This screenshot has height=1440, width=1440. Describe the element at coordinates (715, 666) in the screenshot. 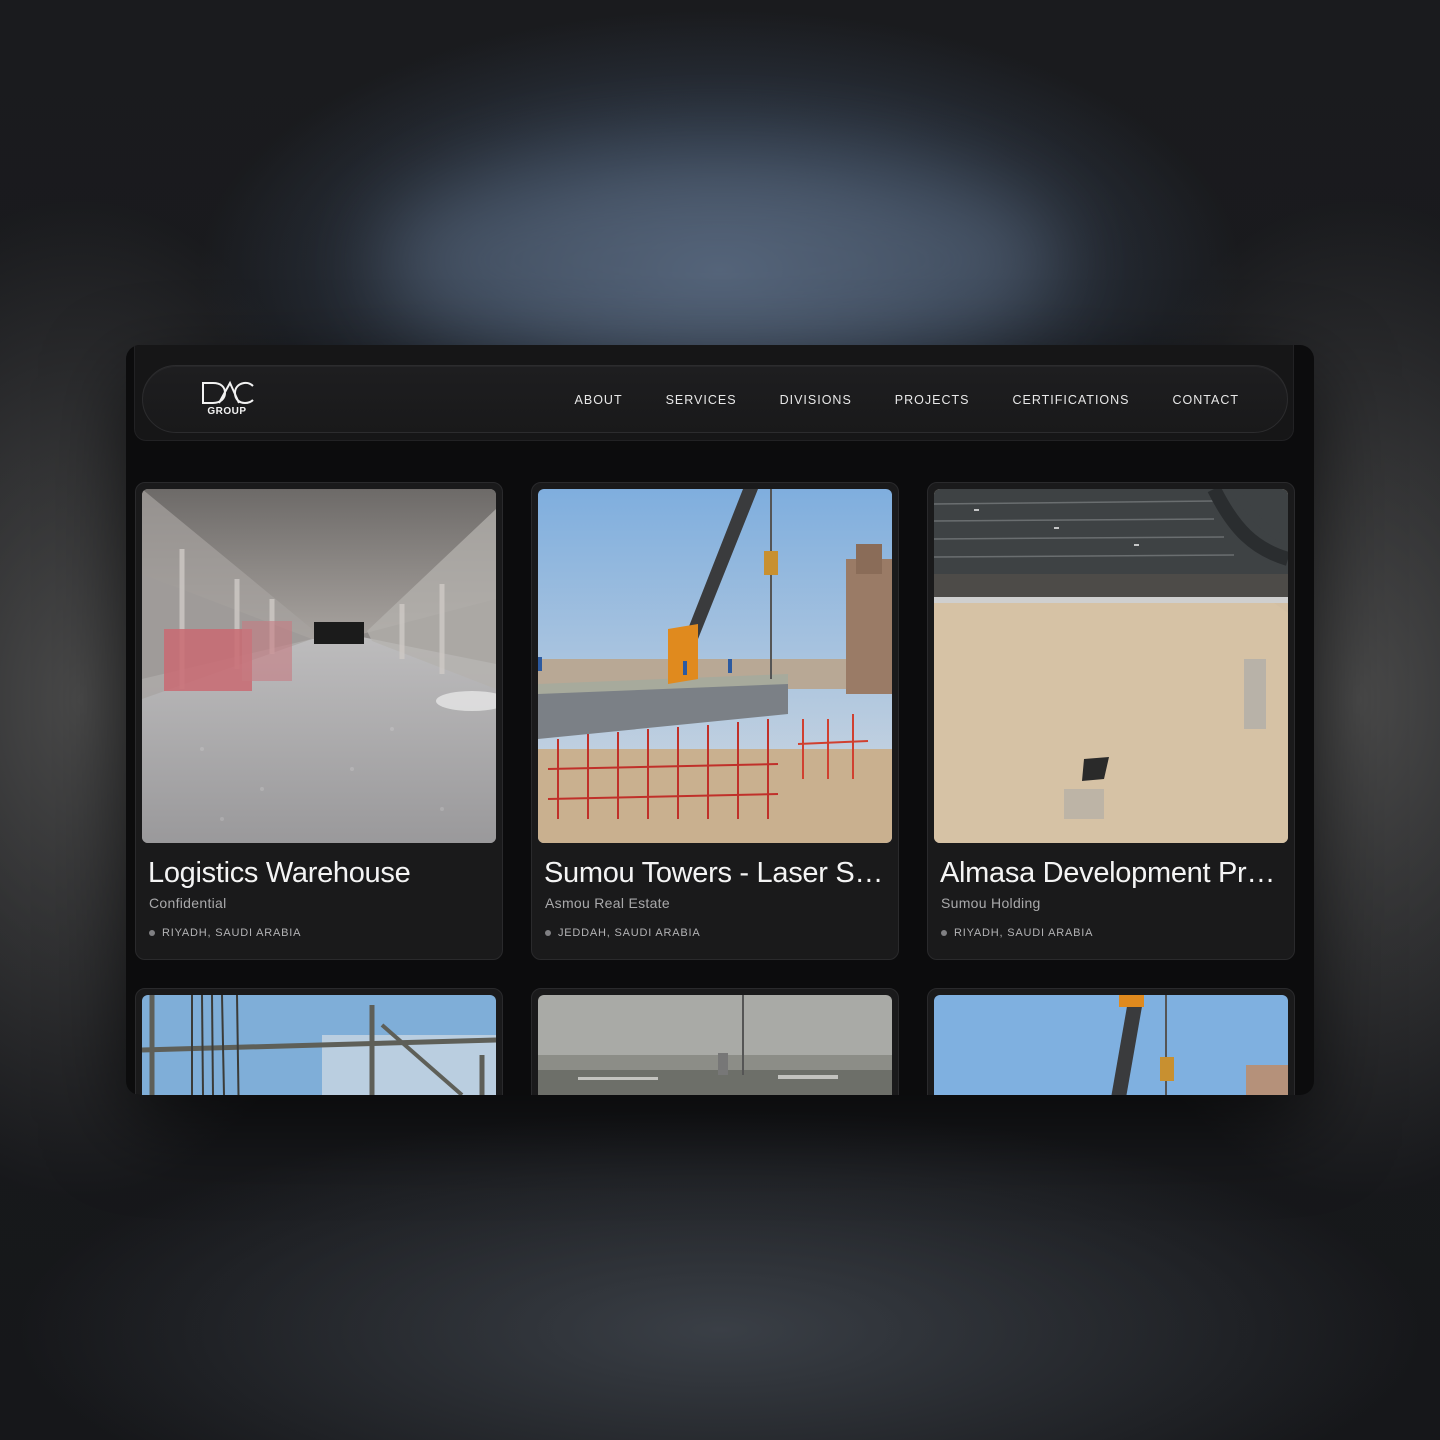

I see `project-image-bridge` at that location.